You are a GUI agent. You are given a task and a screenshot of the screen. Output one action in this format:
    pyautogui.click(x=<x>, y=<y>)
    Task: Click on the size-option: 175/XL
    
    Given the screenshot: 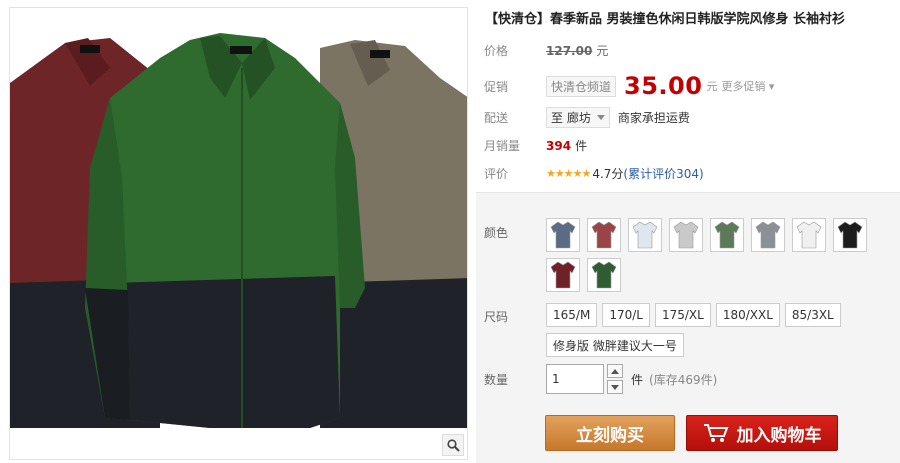 What is the action you would take?
    pyautogui.click(x=682, y=315)
    